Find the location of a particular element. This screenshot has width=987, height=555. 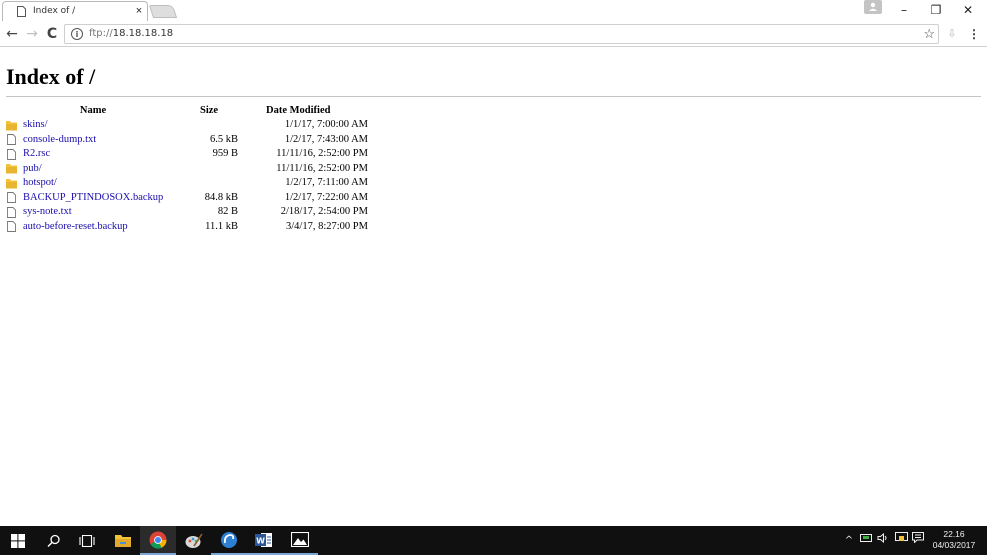

display-icon is located at coordinates (901, 540).